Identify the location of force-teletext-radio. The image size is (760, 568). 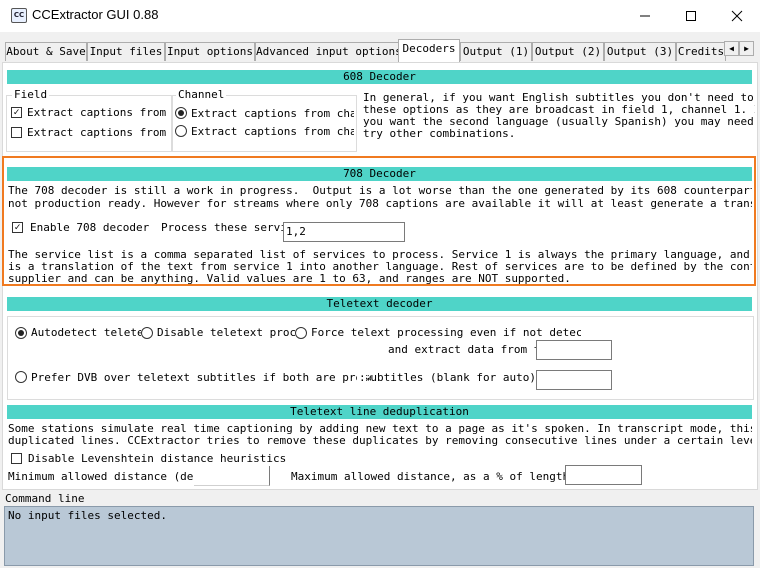
(301, 333).